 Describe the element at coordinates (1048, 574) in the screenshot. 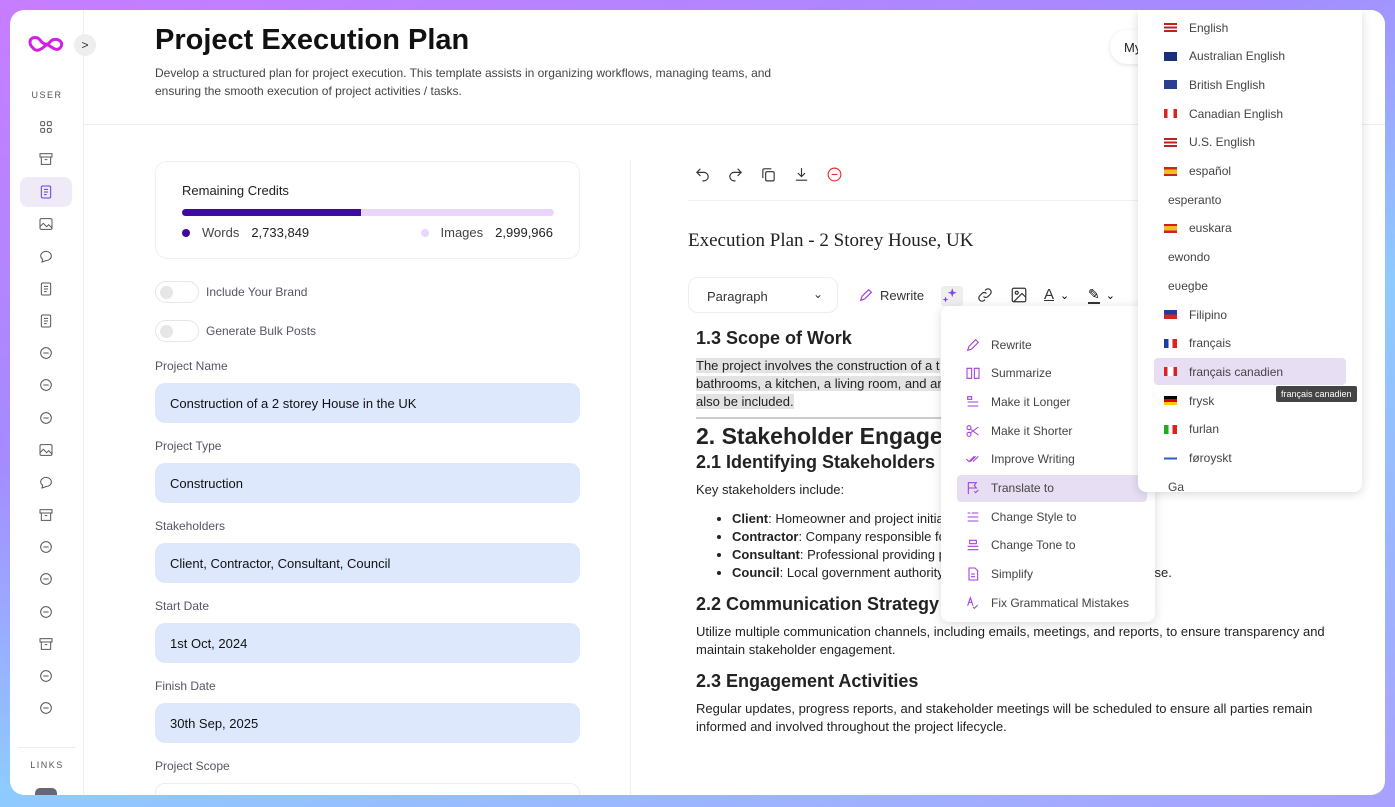

I see `ai-menu-item-simplify: Simplify` at that location.